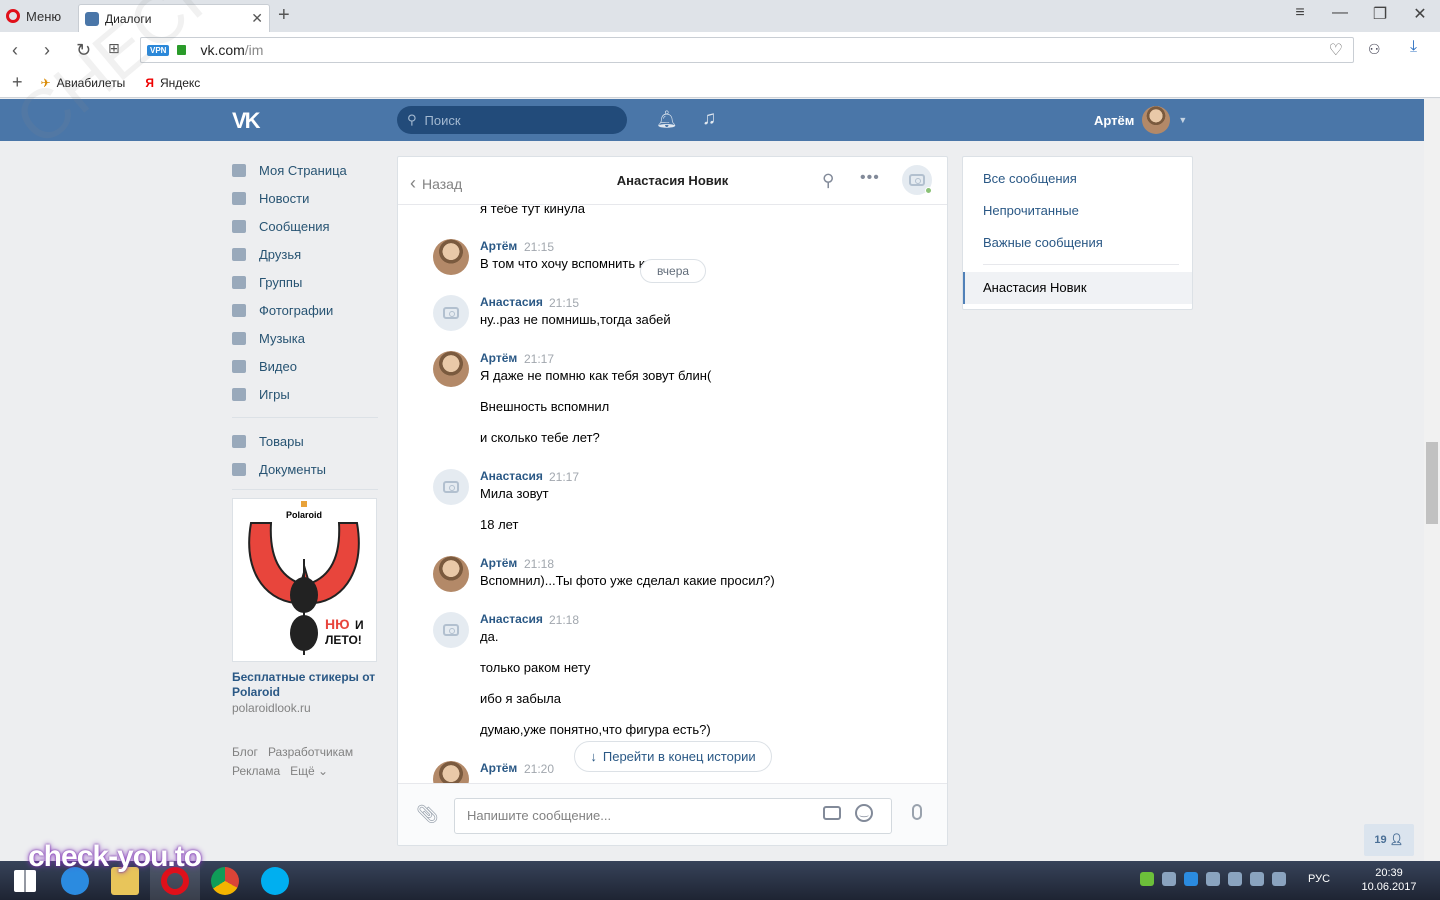  I want to click on more-actions-icon: •••, so click(870, 178).